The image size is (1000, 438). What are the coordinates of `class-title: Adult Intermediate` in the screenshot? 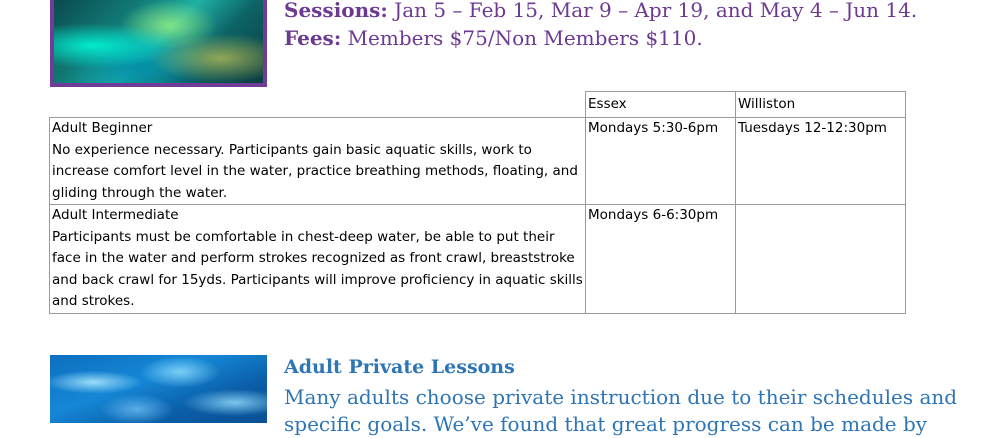 It's located at (115, 215).